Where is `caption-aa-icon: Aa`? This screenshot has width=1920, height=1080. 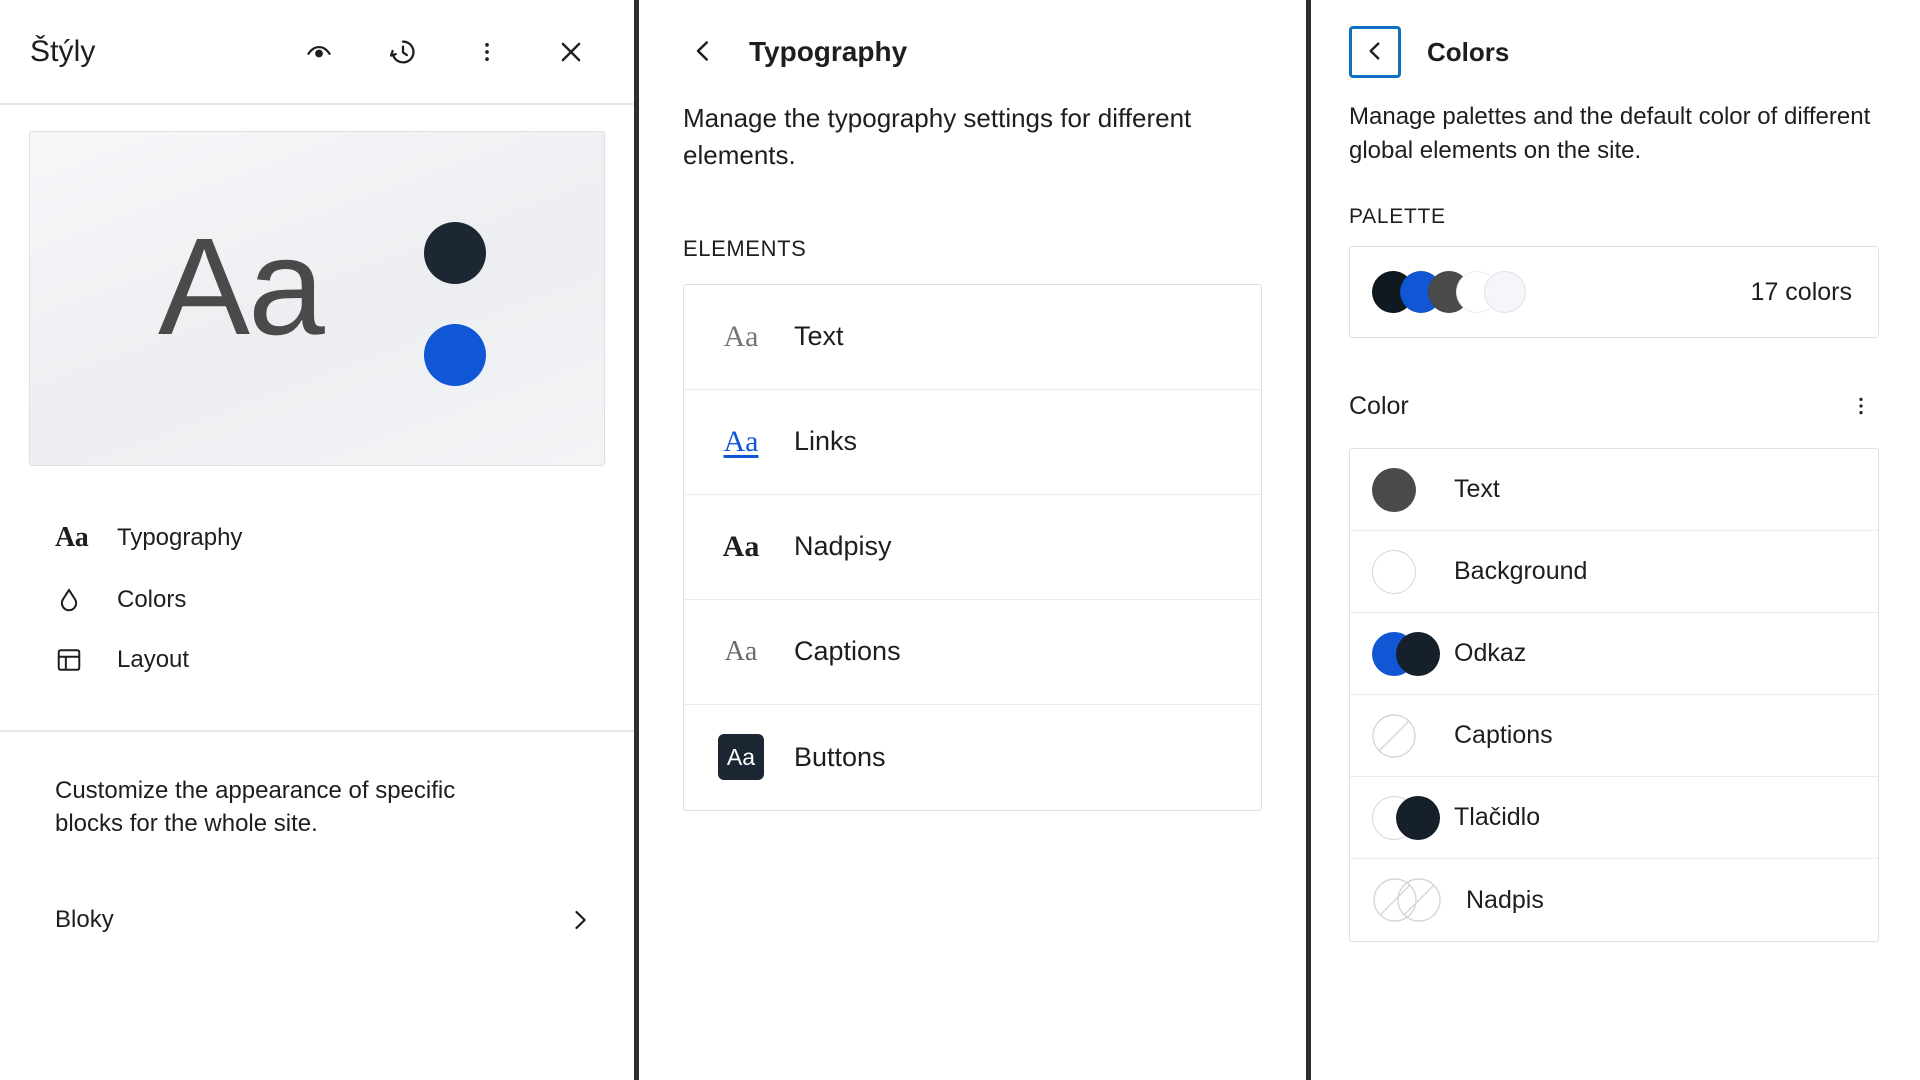
caption-aa-icon: Aa is located at coordinates (741, 652).